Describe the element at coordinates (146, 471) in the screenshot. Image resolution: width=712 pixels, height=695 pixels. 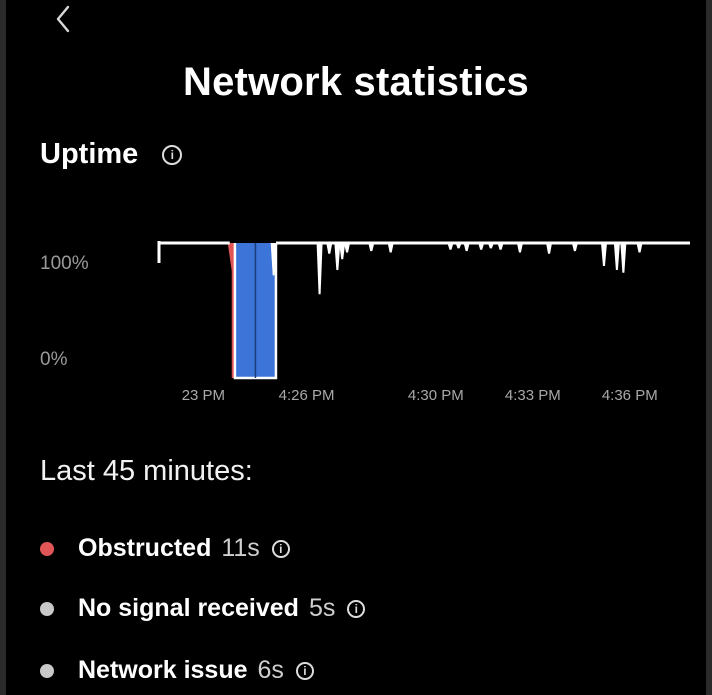
I see `summary-heading: Last 45 minutes:` at that location.